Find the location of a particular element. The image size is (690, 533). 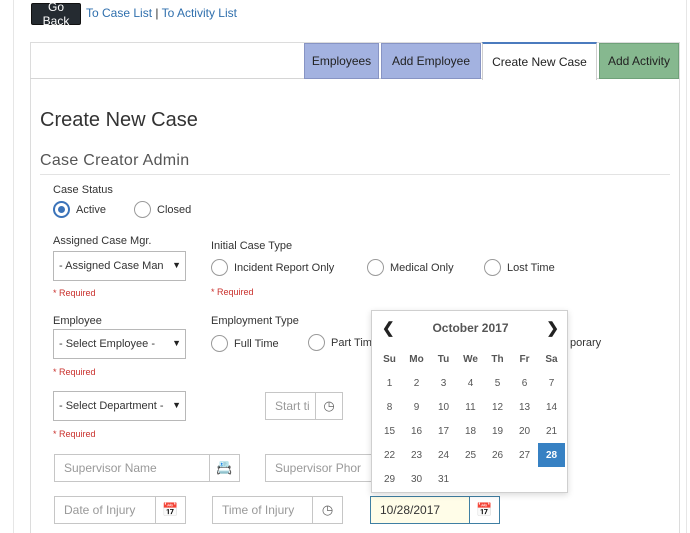

case-status-closed-radio: Closed is located at coordinates (162, 209).